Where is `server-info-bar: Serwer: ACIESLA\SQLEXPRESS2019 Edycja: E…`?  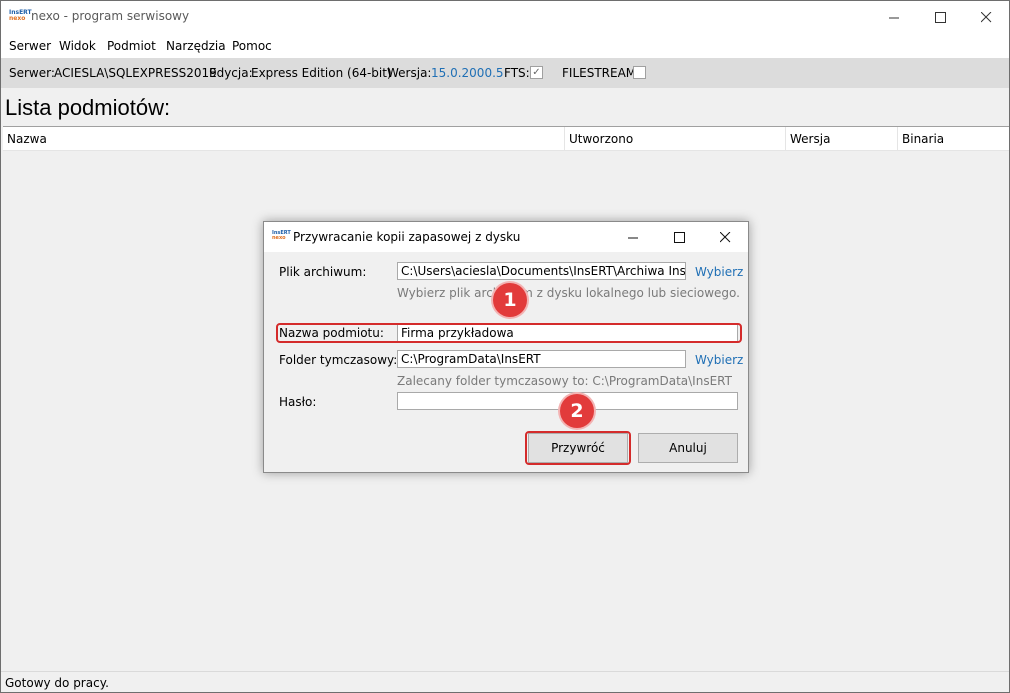
server-info-bar: Serwer: ACIESLA\SQLEXPRESS2019 Edycja: E… is located at coordinates (505, 73).